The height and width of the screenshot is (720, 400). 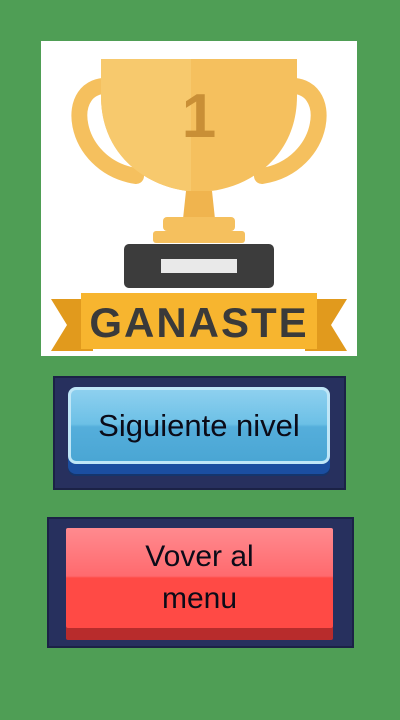 I want to click on next-level-button-frame: Siguiente nivel, so click(x=199, y=433).